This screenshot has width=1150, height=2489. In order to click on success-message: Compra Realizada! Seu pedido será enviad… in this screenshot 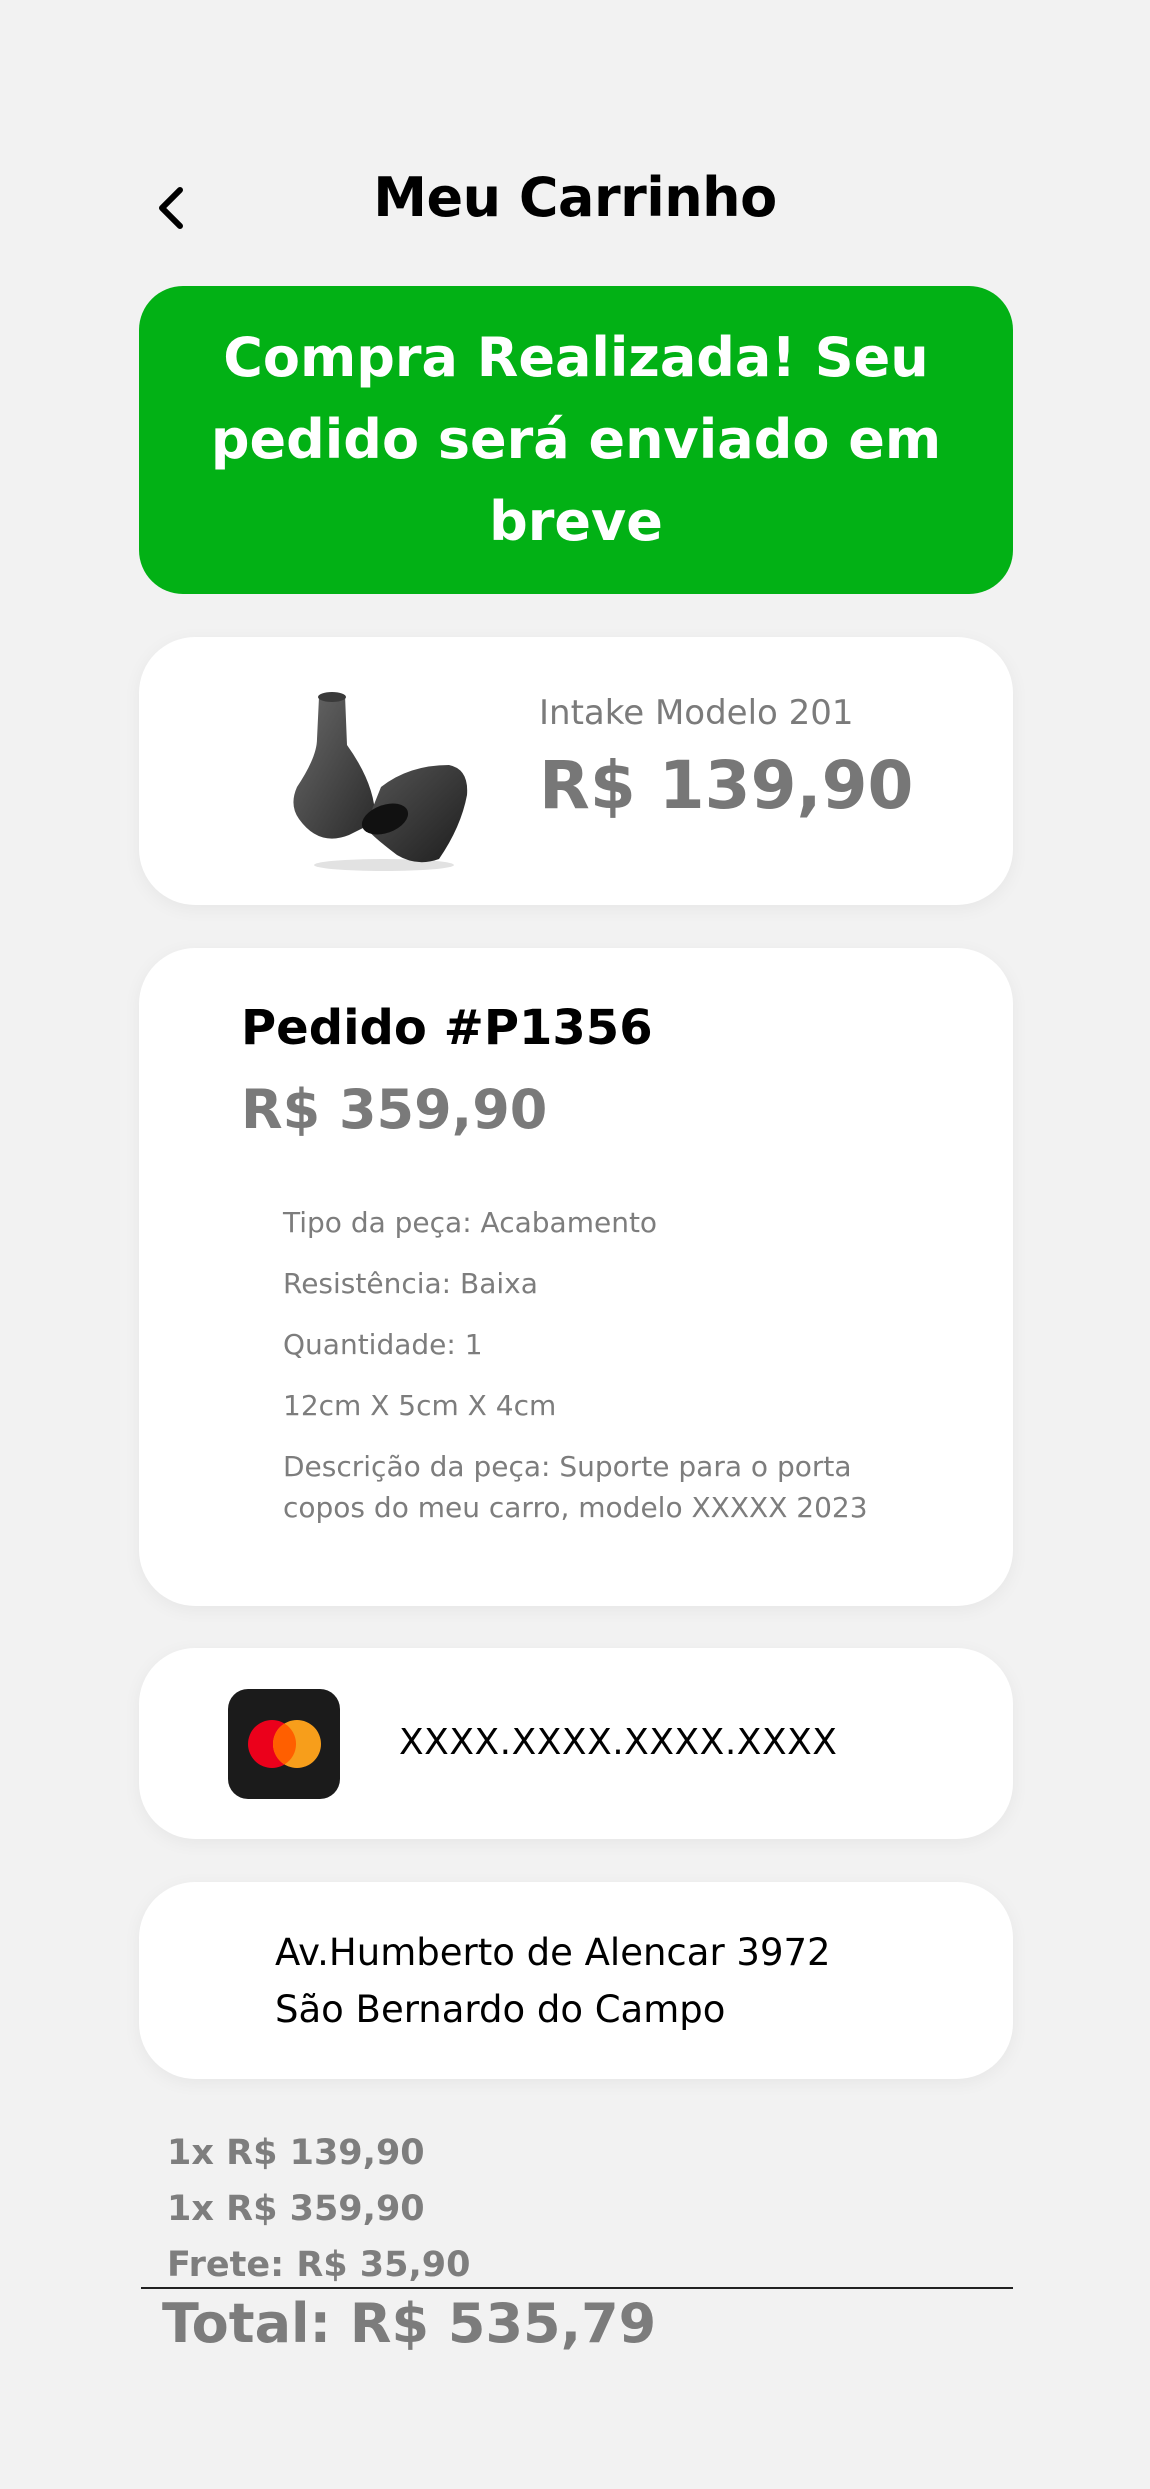, I will do `click(576, 439)`.